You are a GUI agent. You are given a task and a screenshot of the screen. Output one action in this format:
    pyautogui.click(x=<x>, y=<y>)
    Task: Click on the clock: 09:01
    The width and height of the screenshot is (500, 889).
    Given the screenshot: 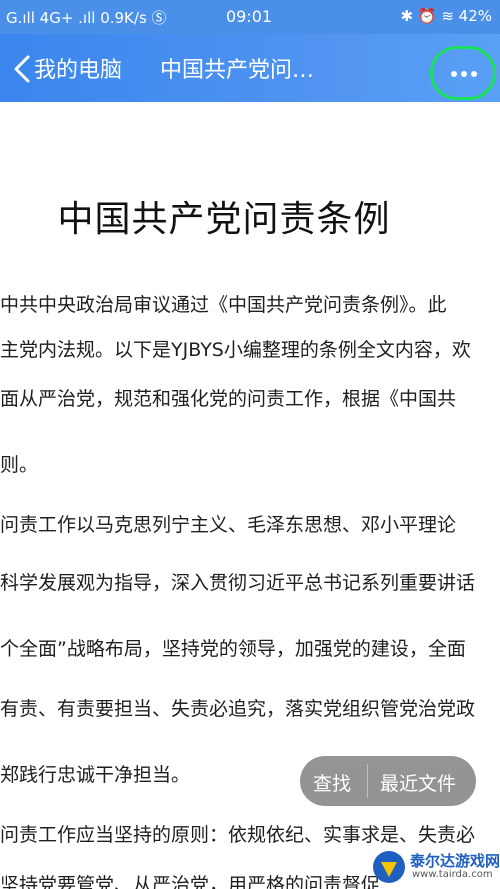 What is the action you would take?
    pyautogui.click(x=249, y=16)
    